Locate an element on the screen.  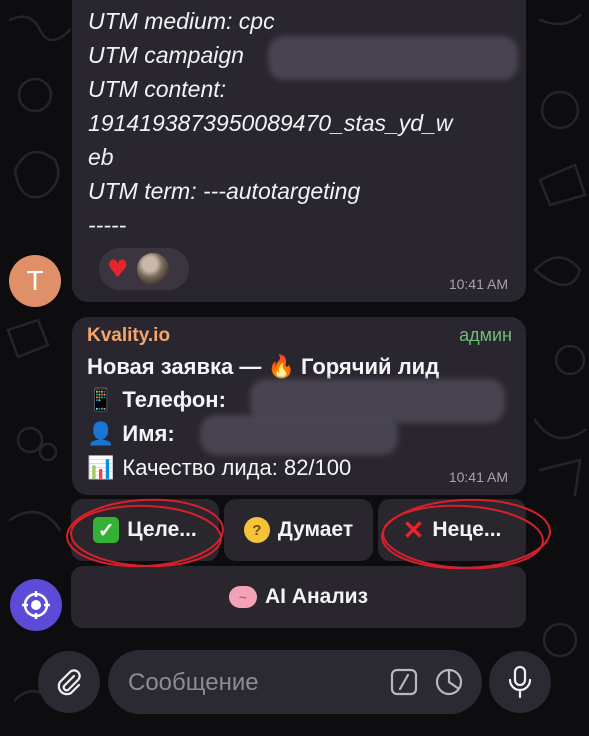
ai-analysis-button: ~ AI Анализ is located at coordinates (298, 597).